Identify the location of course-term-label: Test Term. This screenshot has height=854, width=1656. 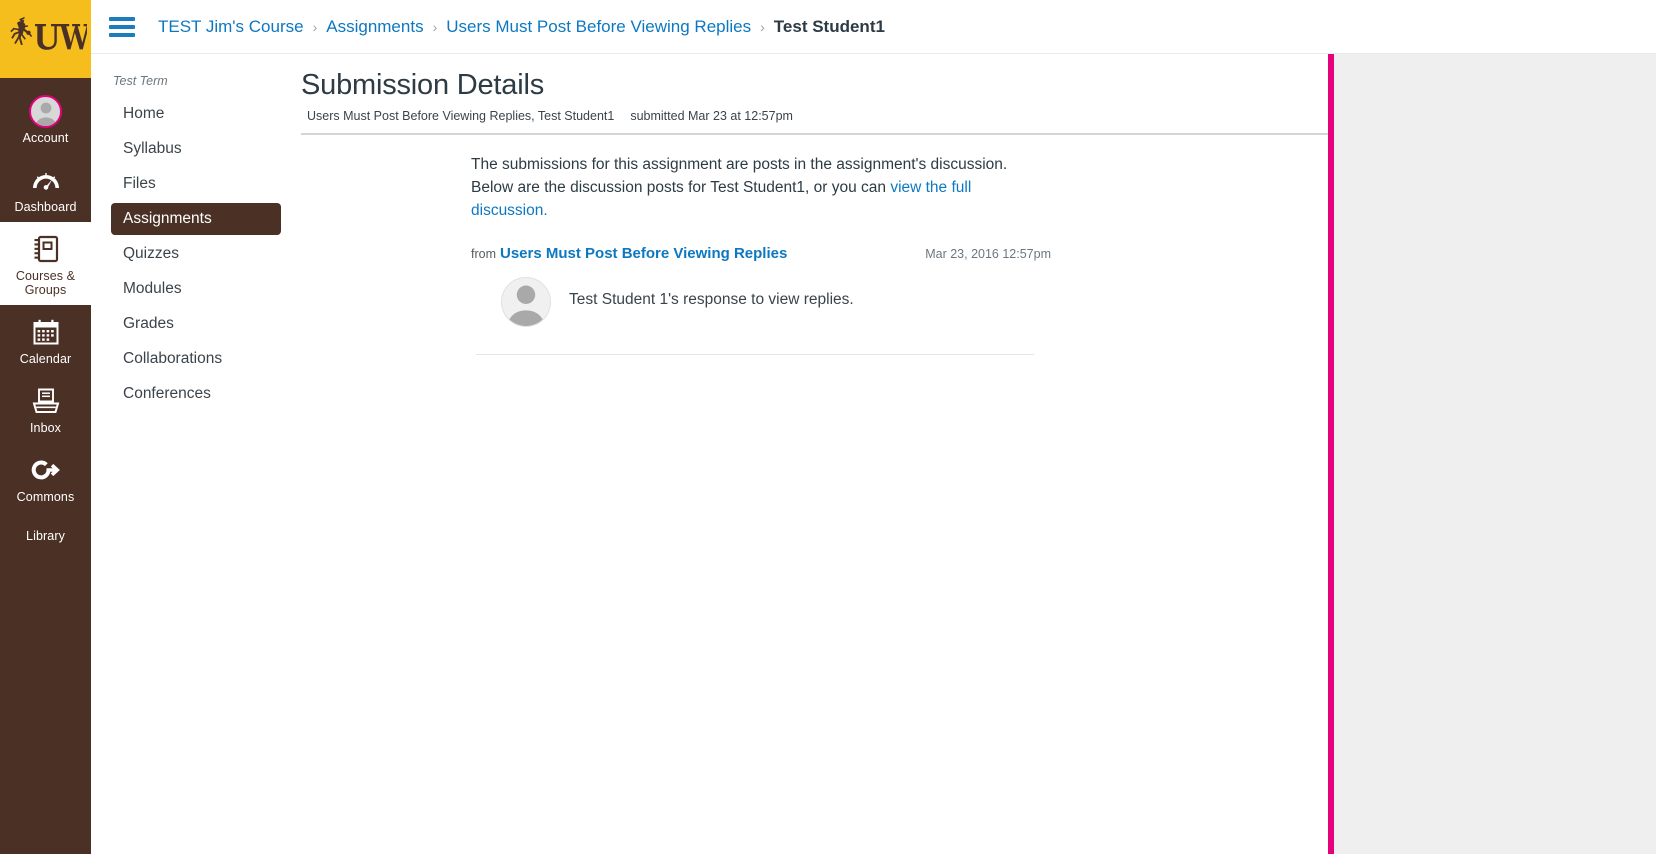
(140, 81).